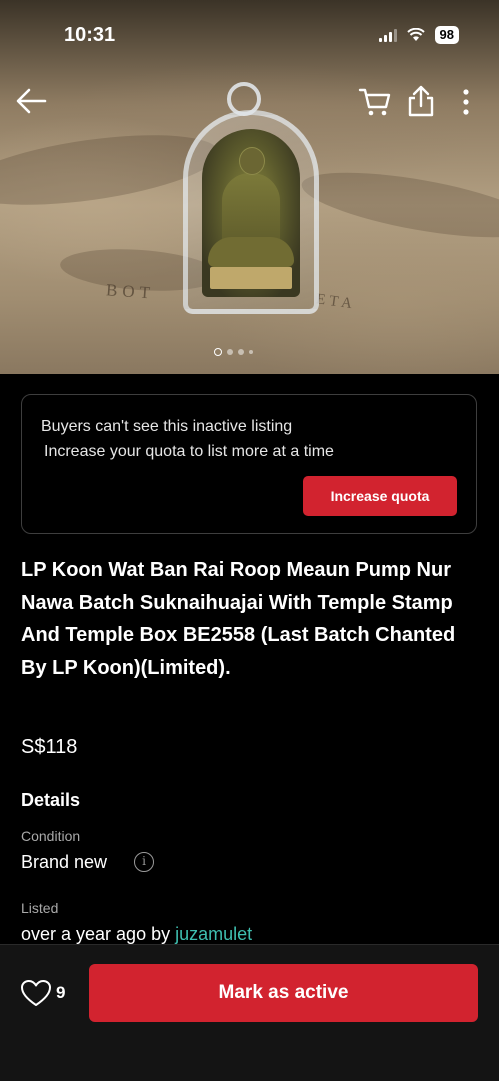  What do you see at coordinates (380, 496) in the screenshot?
I see `increase-quota-button: Increase quota` at bounding box center [380, 496].